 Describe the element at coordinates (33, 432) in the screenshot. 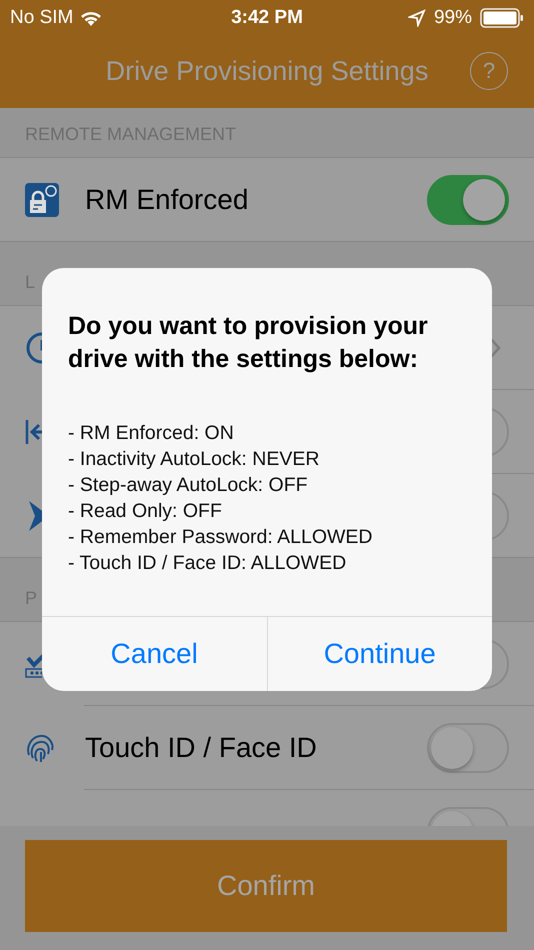

I see `arrow-bar-icon` at that location.